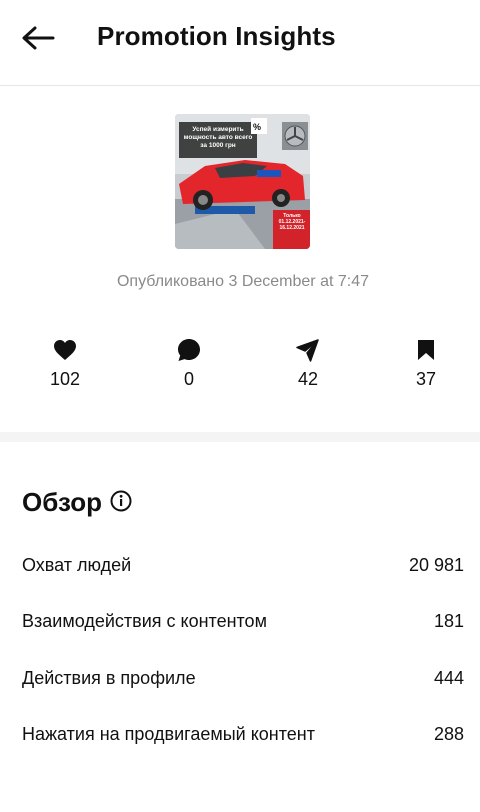 This screenshot has width=480, height=812. Describe the element at coordinates (448, 677) in the screenshot. I see `row-value: 444` at that location.